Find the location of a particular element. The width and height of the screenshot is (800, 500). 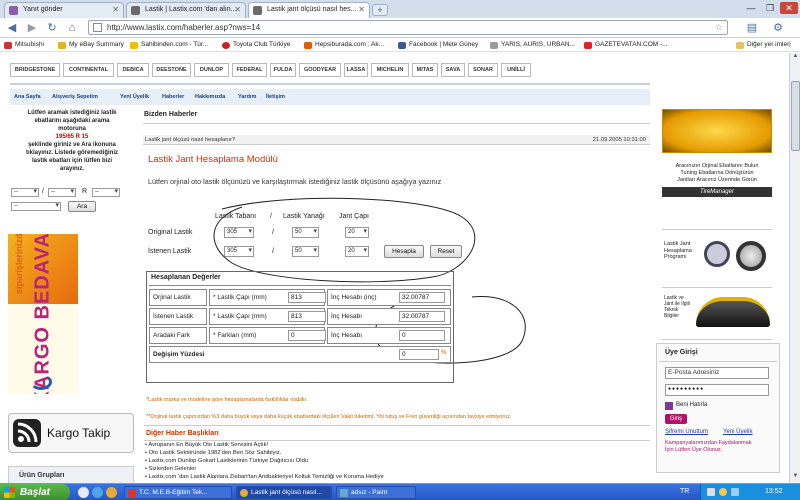

brand-link: SONAR is located at coordinates (483, 70).